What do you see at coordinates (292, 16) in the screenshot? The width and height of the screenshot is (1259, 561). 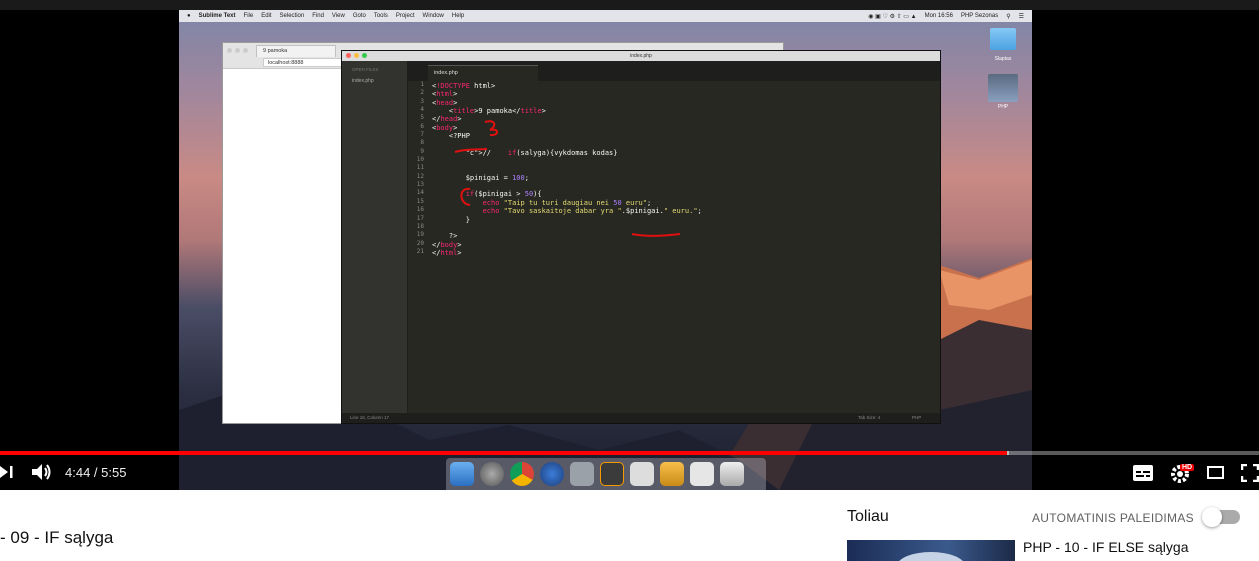 I see `menu-selection: Selection` at bounding box center [292, 16].